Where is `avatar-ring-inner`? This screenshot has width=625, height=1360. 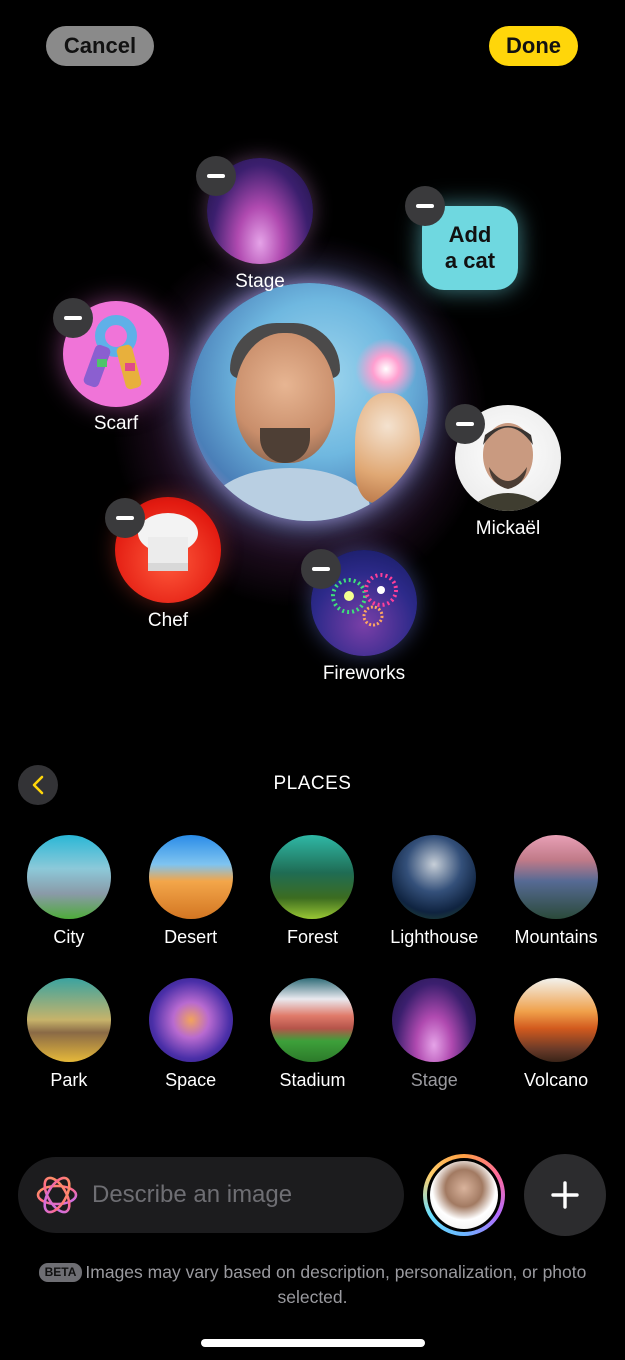 avatar-ring-inner is located at coordinates (464, 1195).